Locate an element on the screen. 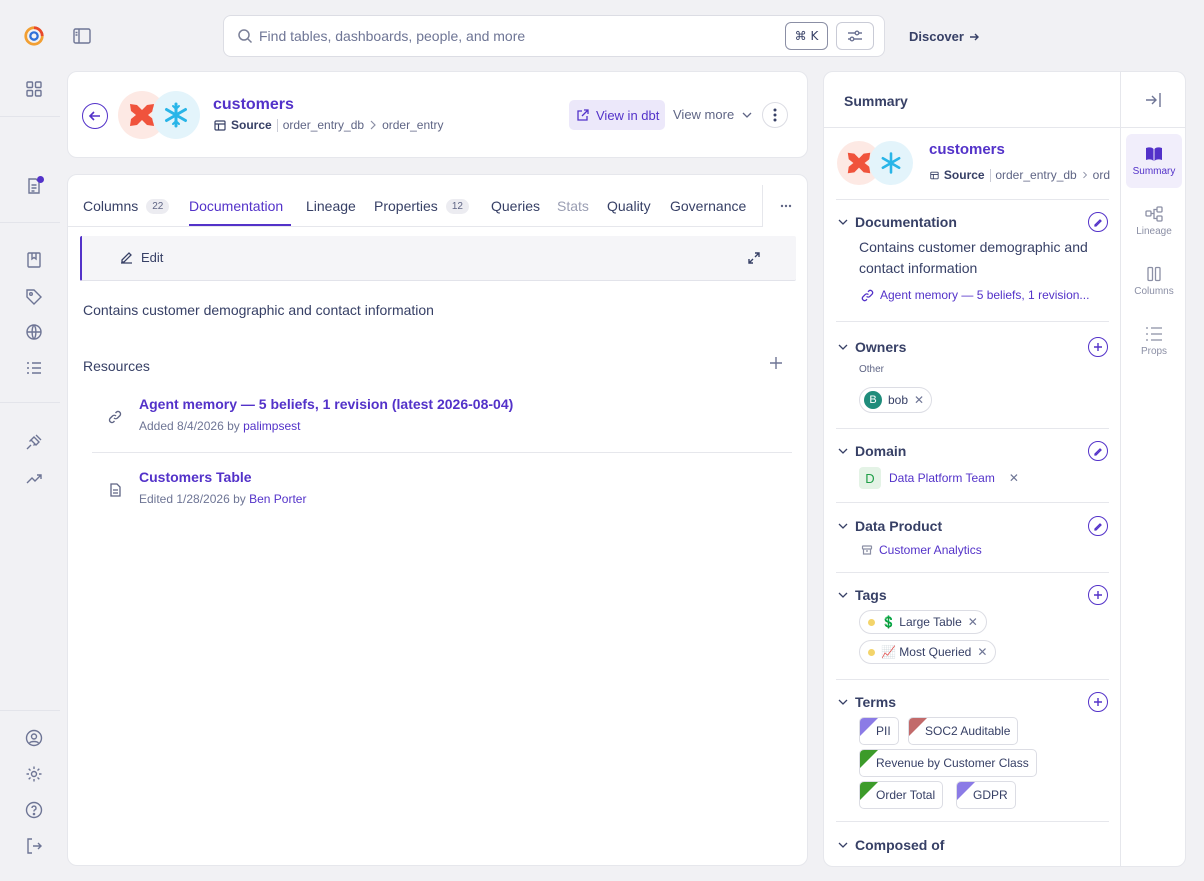  tag-icon is located at coordinates (34, 297).